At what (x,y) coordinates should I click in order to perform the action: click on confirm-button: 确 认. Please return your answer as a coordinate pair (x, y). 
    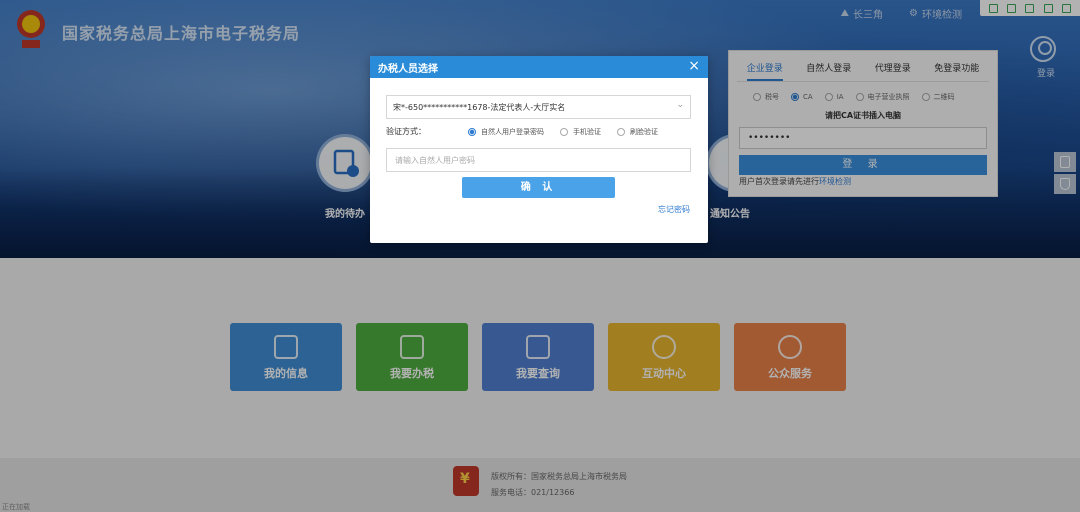
    Looking at the image, I should click on (538, 187).